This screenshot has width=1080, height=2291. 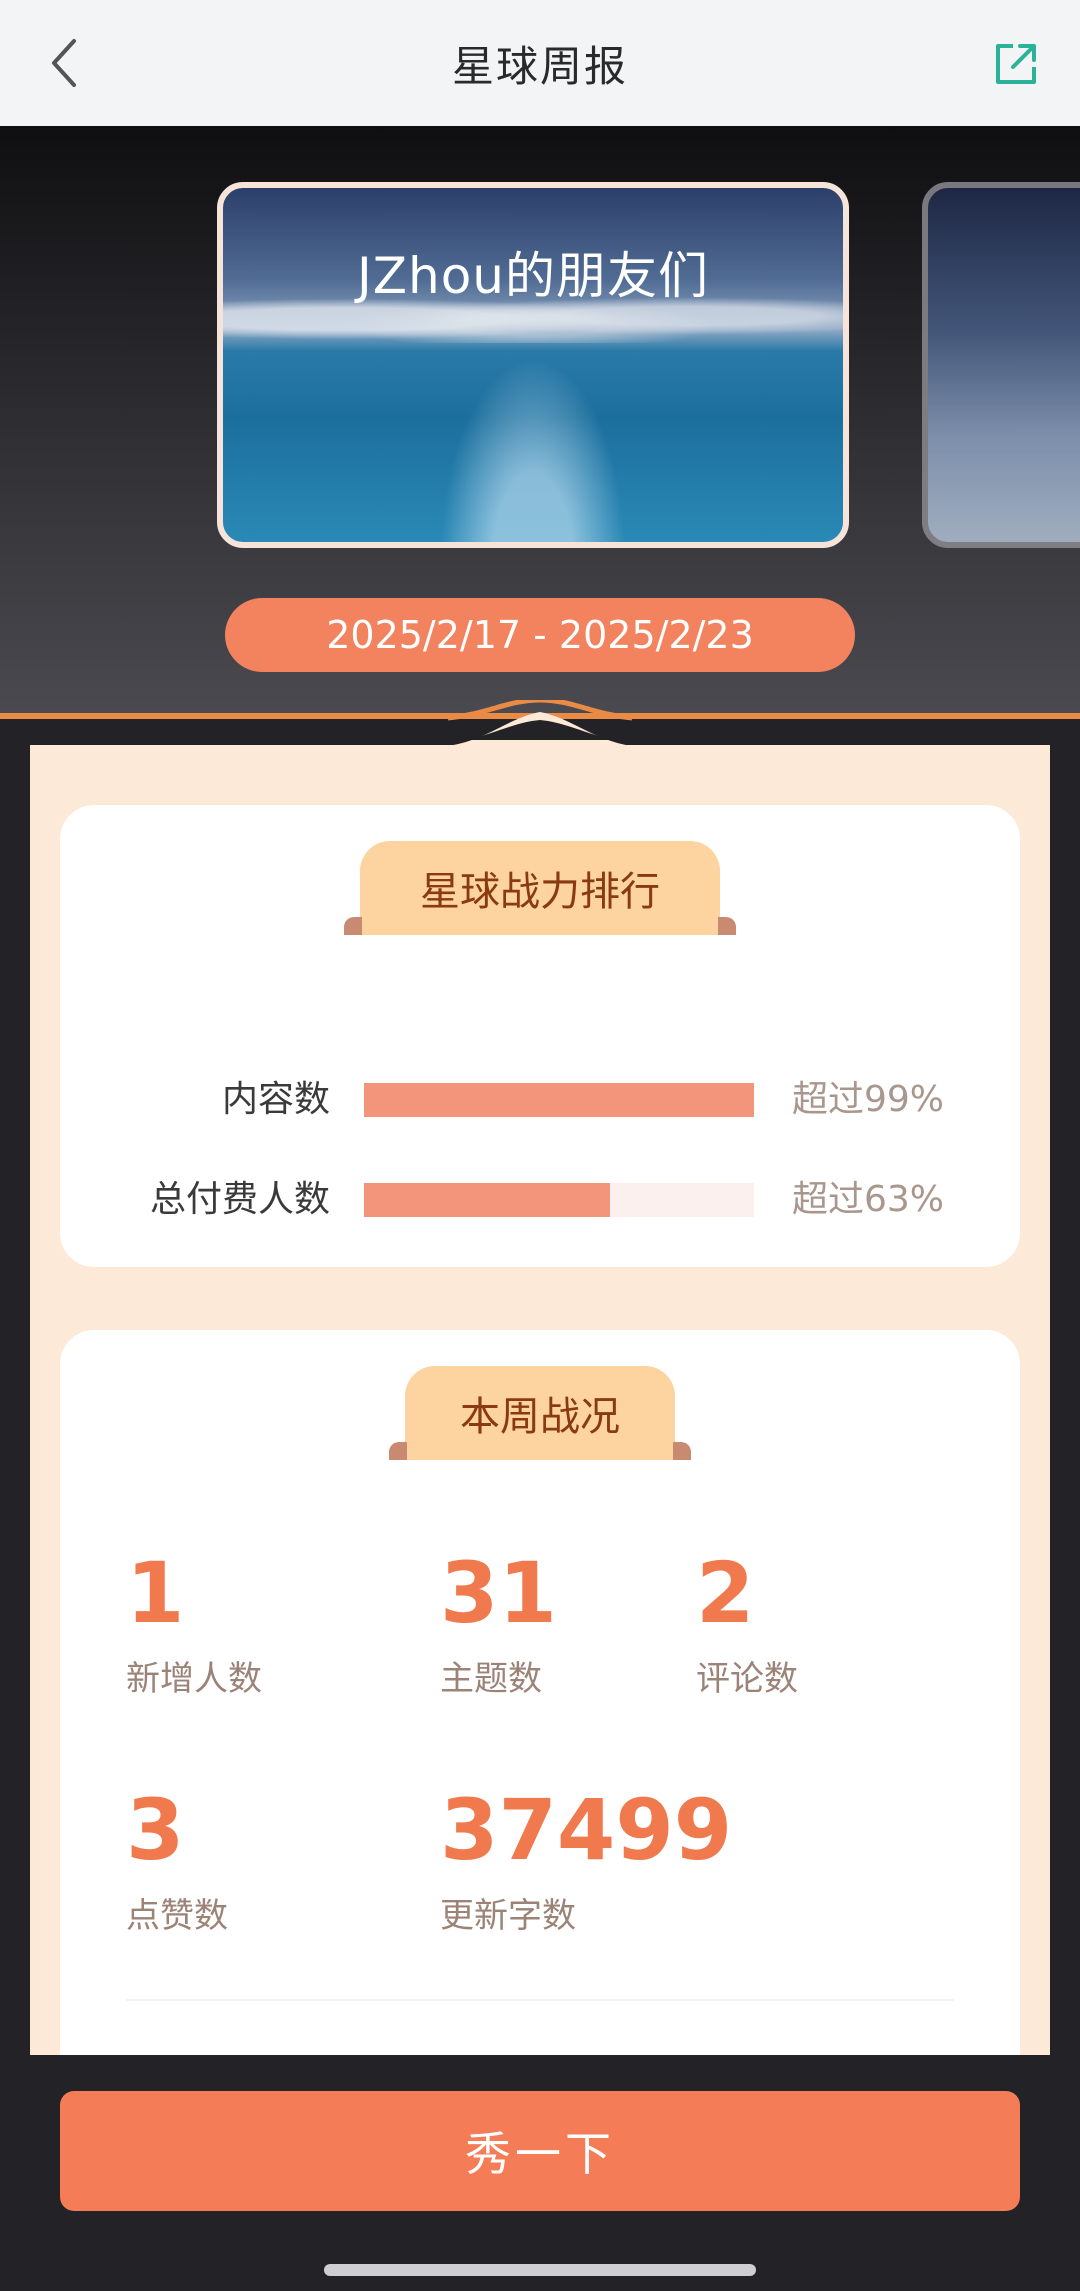 What do you see at coordinates (868, 1099) in the screenshot?
I see `rank-percent: 超过99%` at bounding box center [868, 1099].